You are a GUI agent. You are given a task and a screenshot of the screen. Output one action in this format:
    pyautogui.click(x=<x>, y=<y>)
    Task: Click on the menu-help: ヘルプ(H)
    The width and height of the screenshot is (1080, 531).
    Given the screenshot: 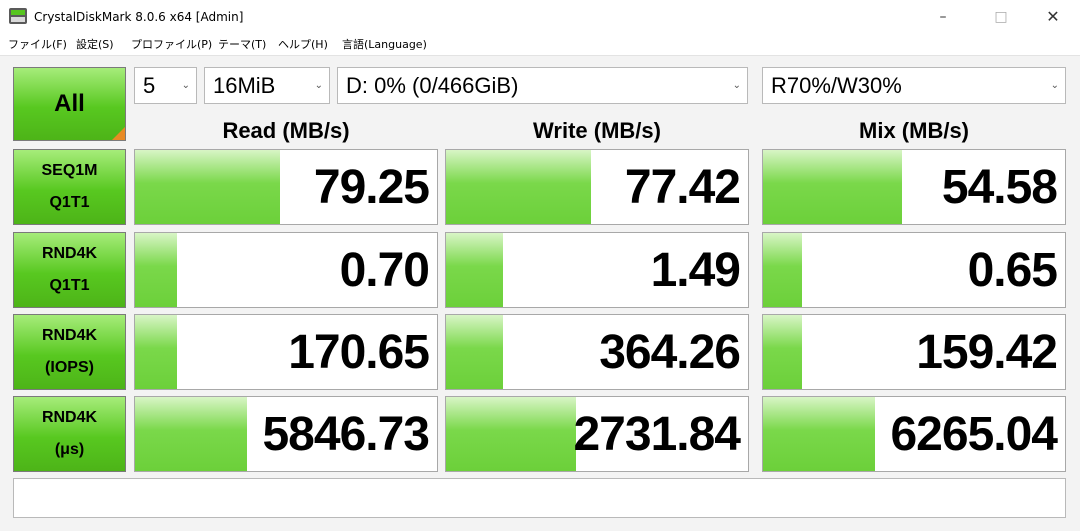 What is the action you would take?
    pyautogui.click(x=303, y=44)
    